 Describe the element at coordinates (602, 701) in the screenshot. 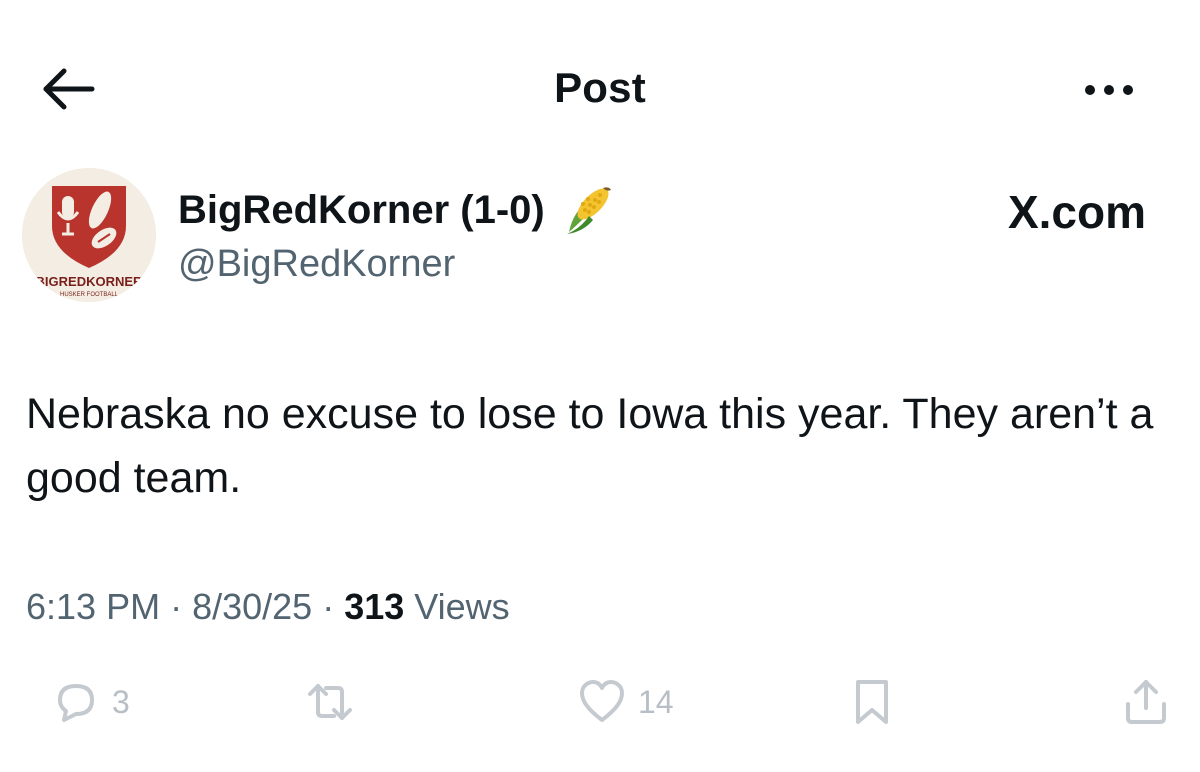

I see `heart-icon` at that location.